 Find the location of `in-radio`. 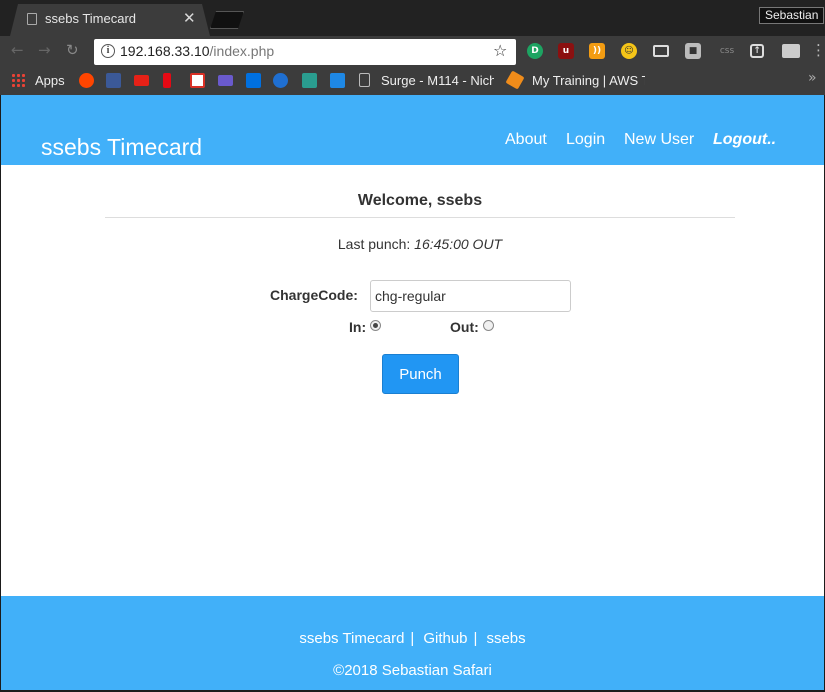

in-radio is located at coordinates (375, 325).